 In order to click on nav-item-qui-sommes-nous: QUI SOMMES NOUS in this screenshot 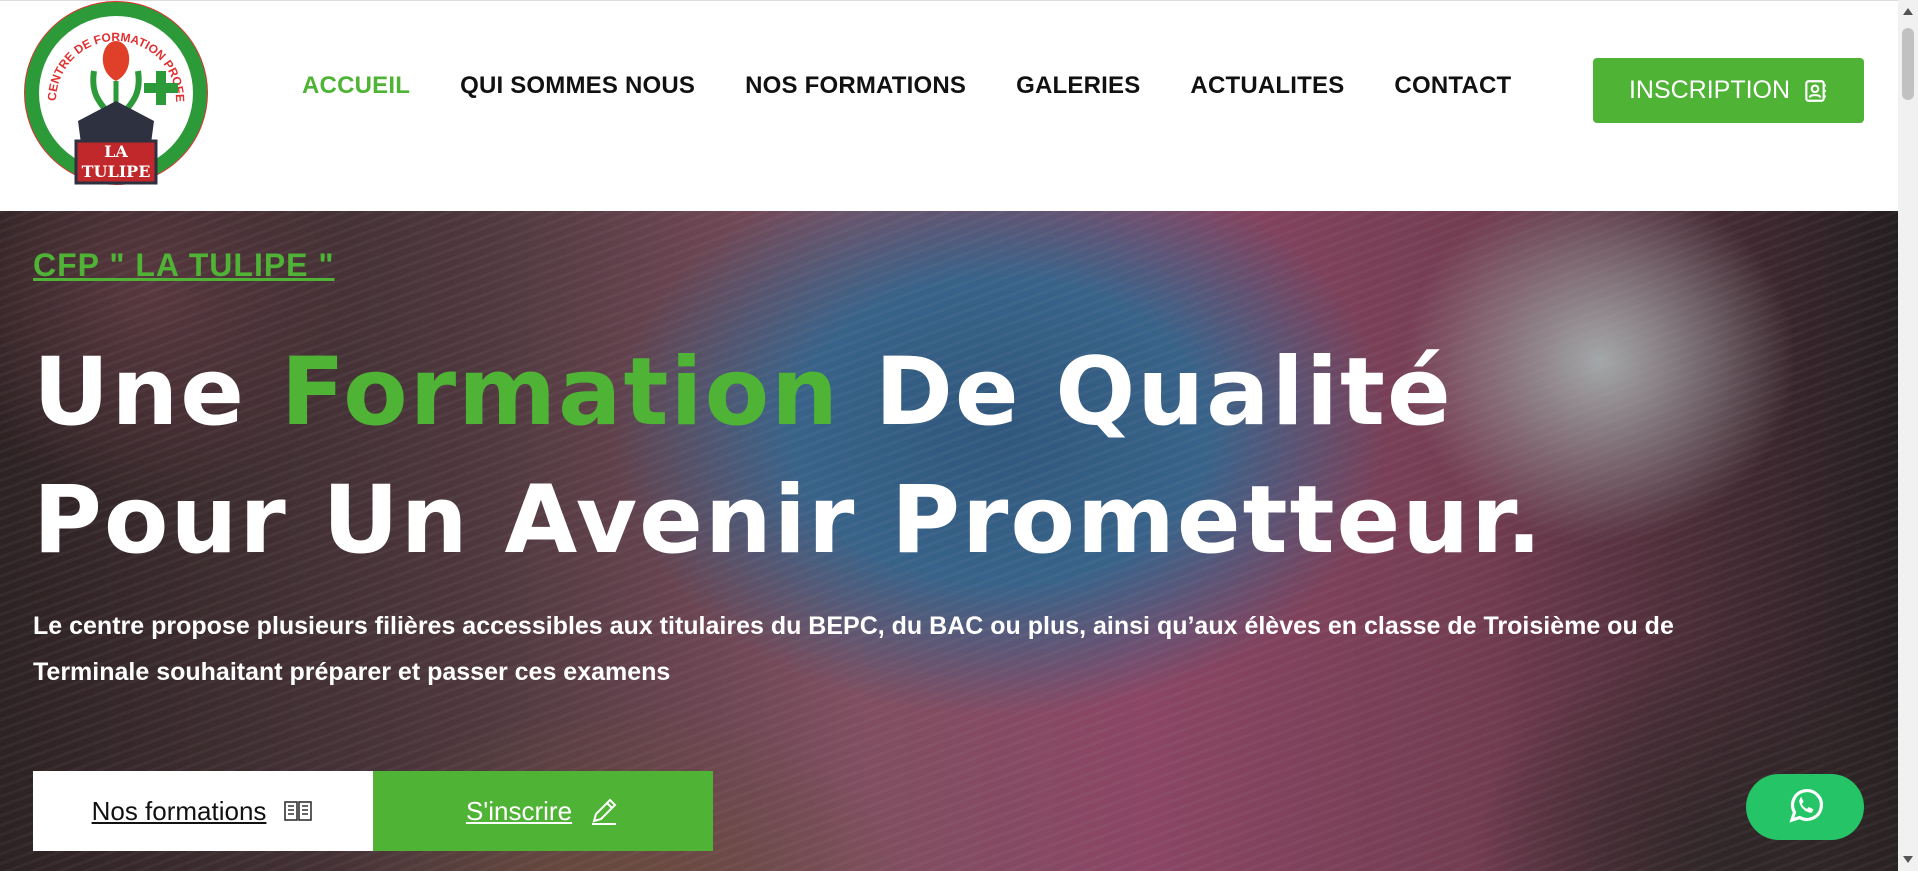, I will do `click(577, 86)`.